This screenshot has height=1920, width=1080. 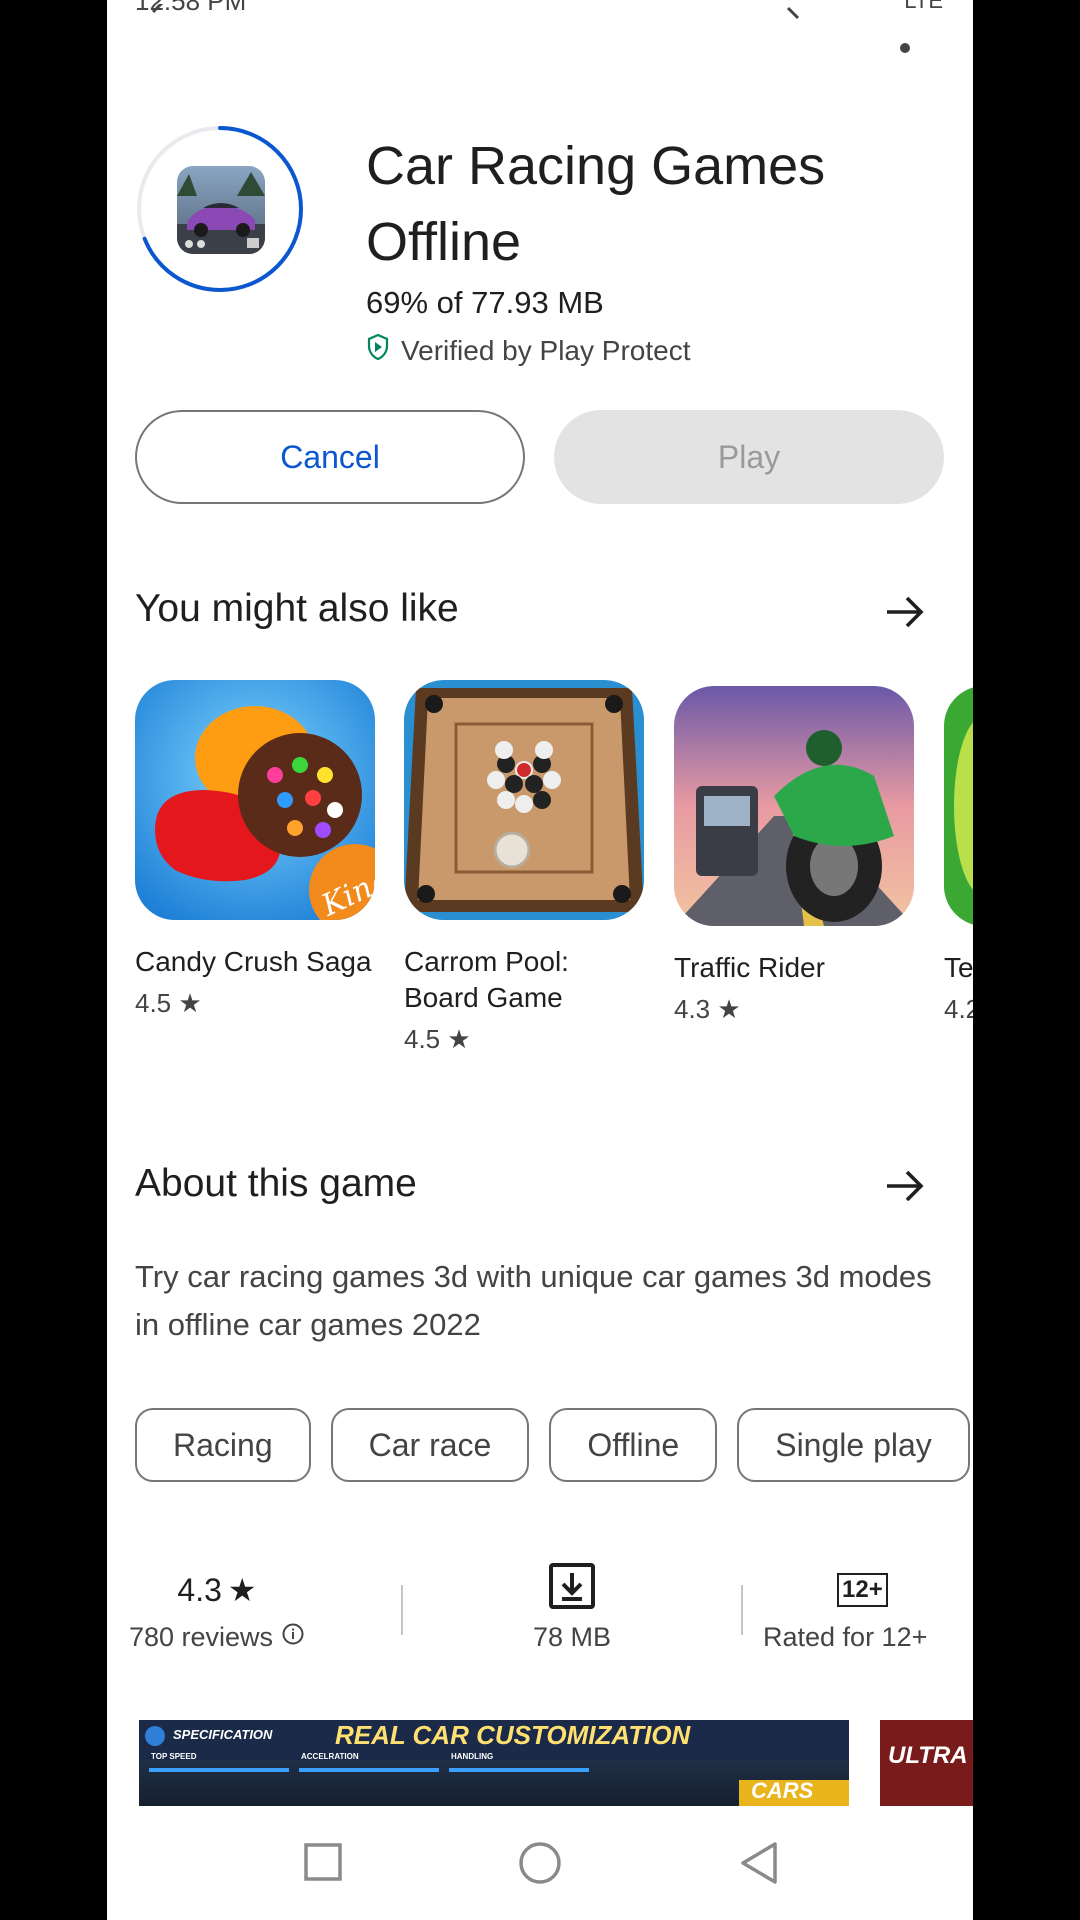 I want to click on rating-stat: 4.3 ★ 780 reviews, so click(x=217, y=1608).